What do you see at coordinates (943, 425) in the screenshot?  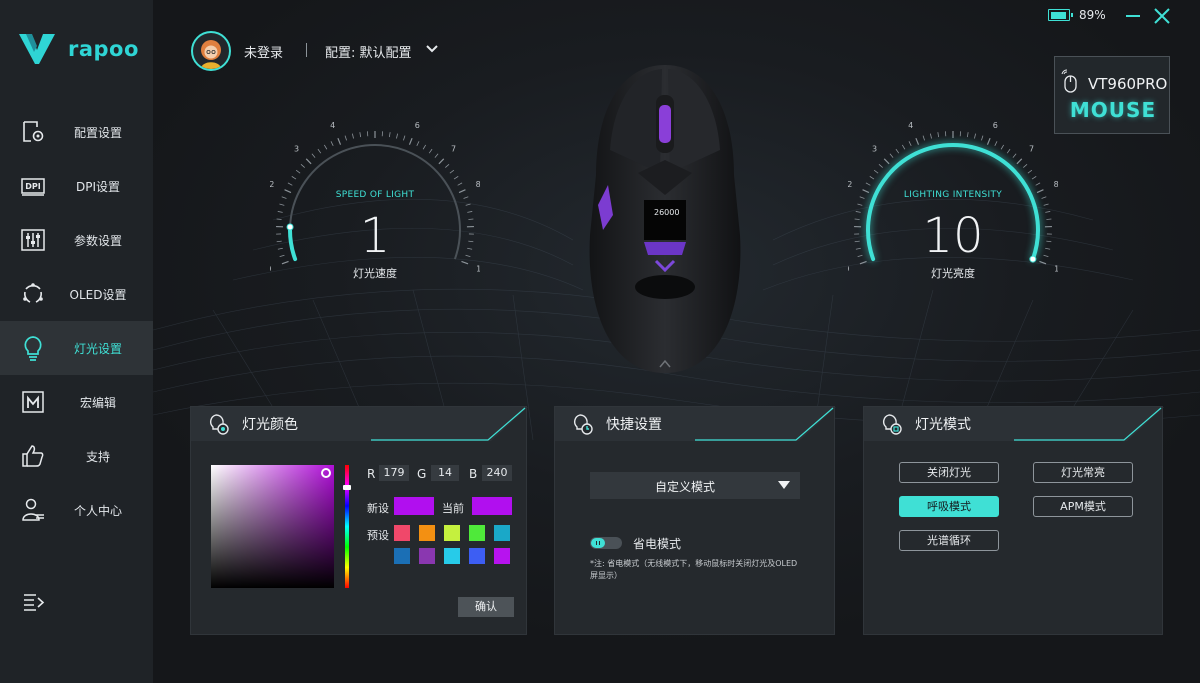 I see `light-mode-panel-title: 灯光模式` at bounding box center [943, 425].